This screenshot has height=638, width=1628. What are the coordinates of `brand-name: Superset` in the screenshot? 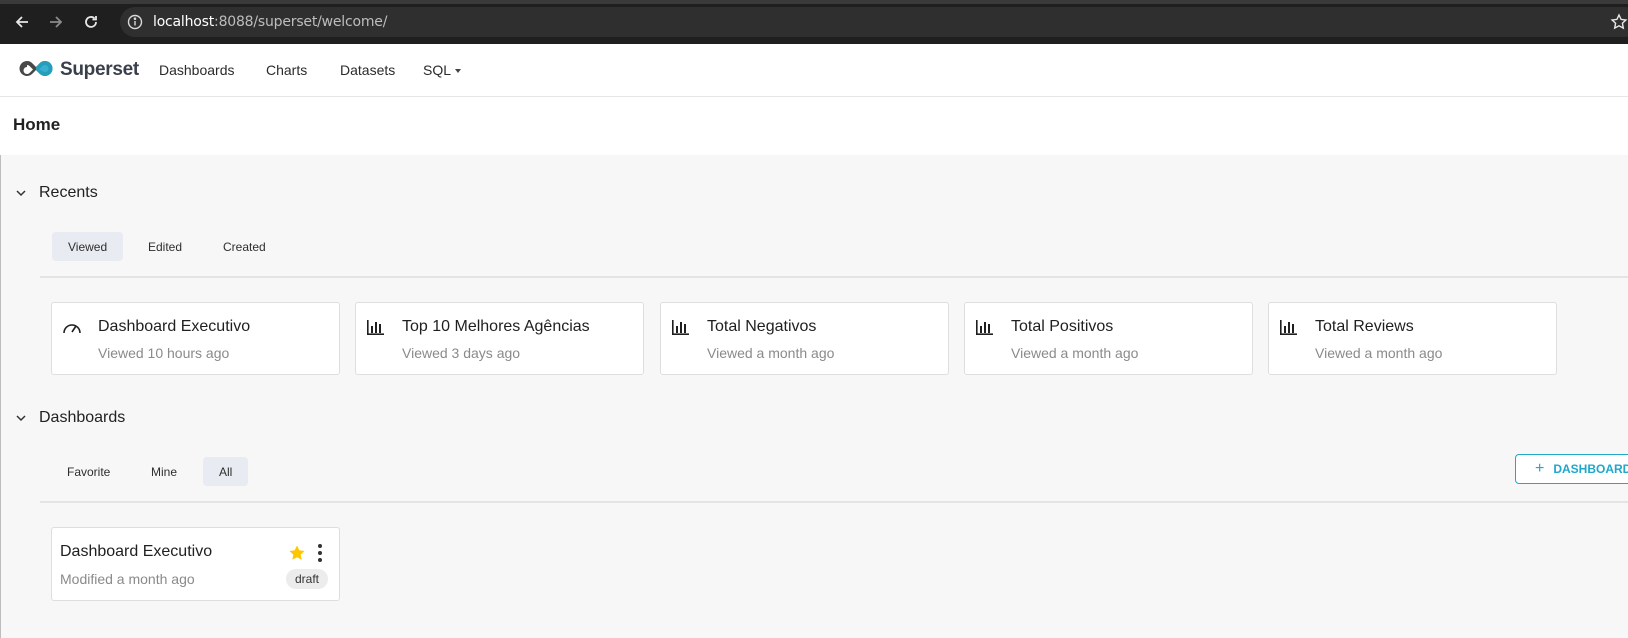 It's located at (99, 69).